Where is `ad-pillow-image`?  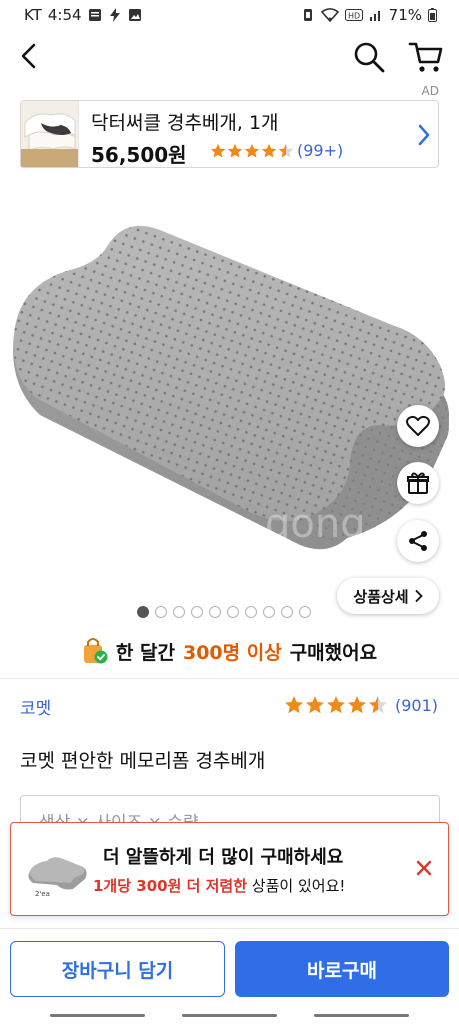
ad-pillow-image is located at coordinates (49, 134).